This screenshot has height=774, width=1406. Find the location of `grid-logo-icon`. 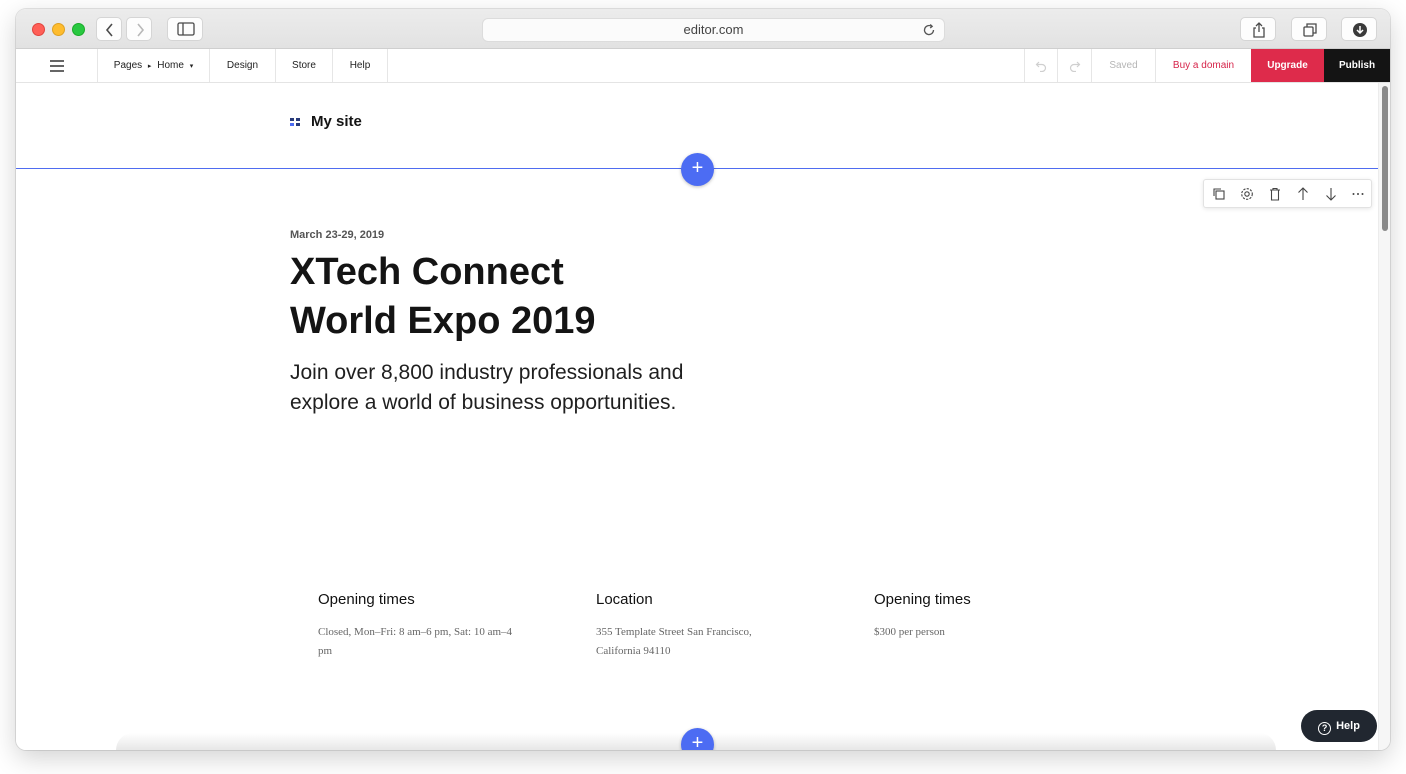

grid-logo-icon is located at coordinates (295, 121).